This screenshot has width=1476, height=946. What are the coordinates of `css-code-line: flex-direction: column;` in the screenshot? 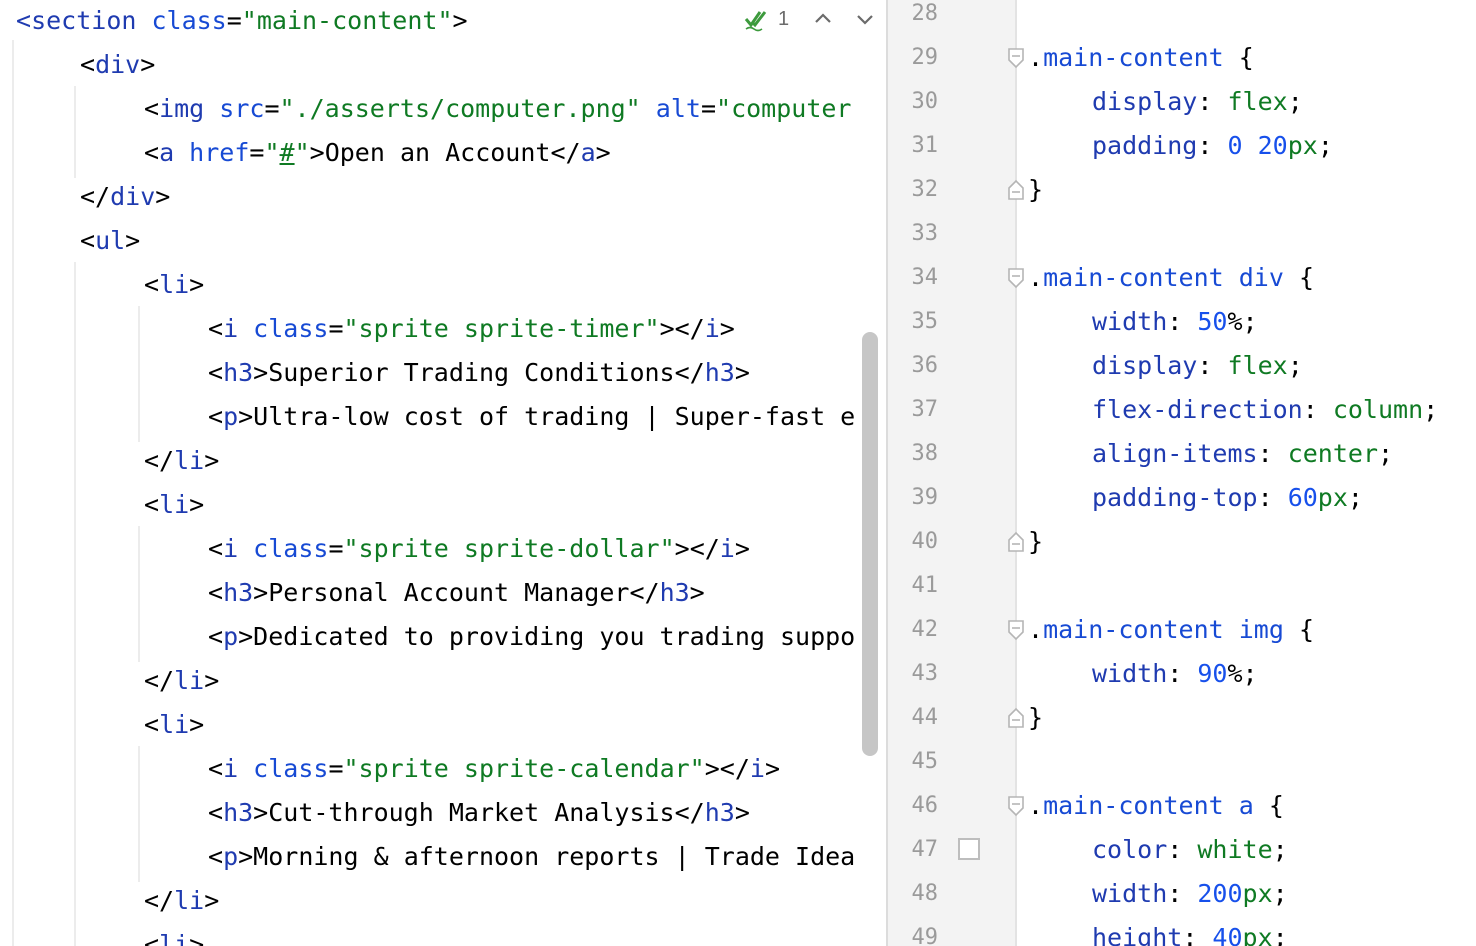 It's located at (1265, 410).